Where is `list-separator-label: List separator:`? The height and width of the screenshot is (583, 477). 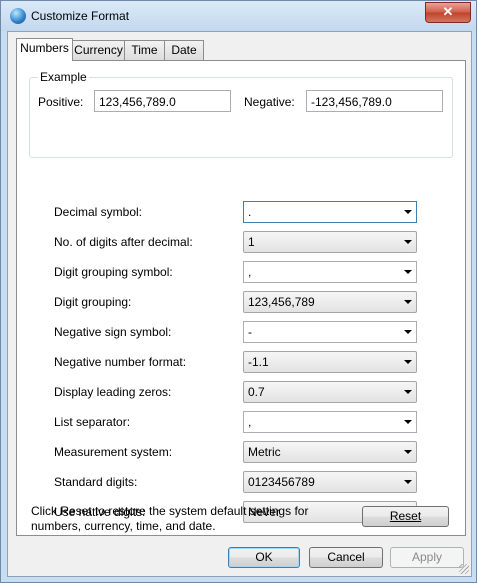 list-separator-label: List separator: is located at coordinates (92, 422).